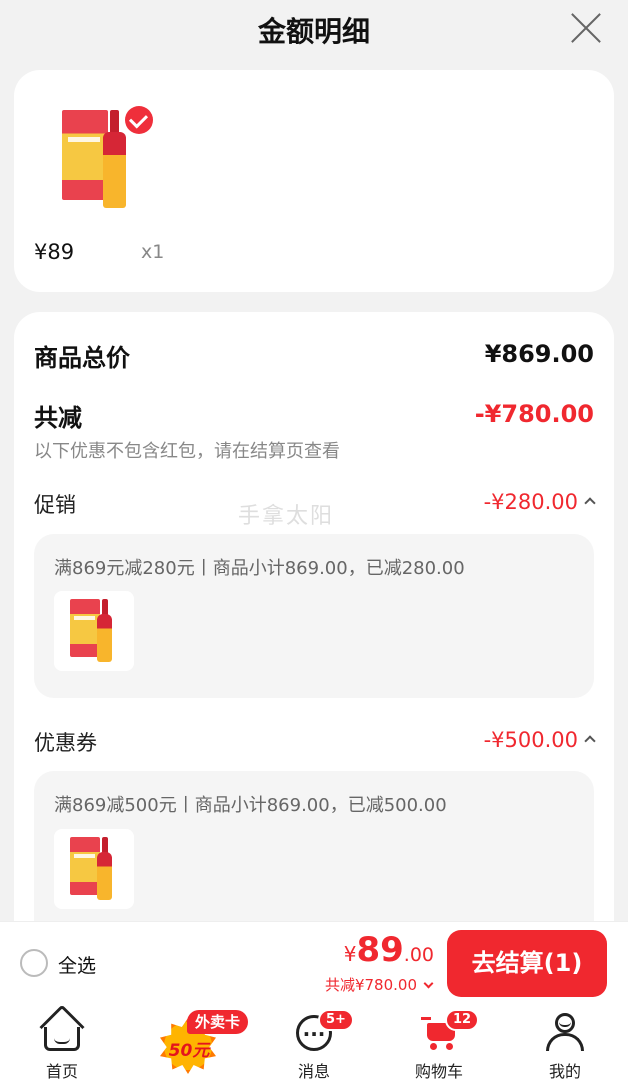 The height and width of the screenshot is (1090, 628). What do you see at coordinates (313, 31) in the screenshot?
I see `page-title: 金额明细` at bounding box center [313, 31].